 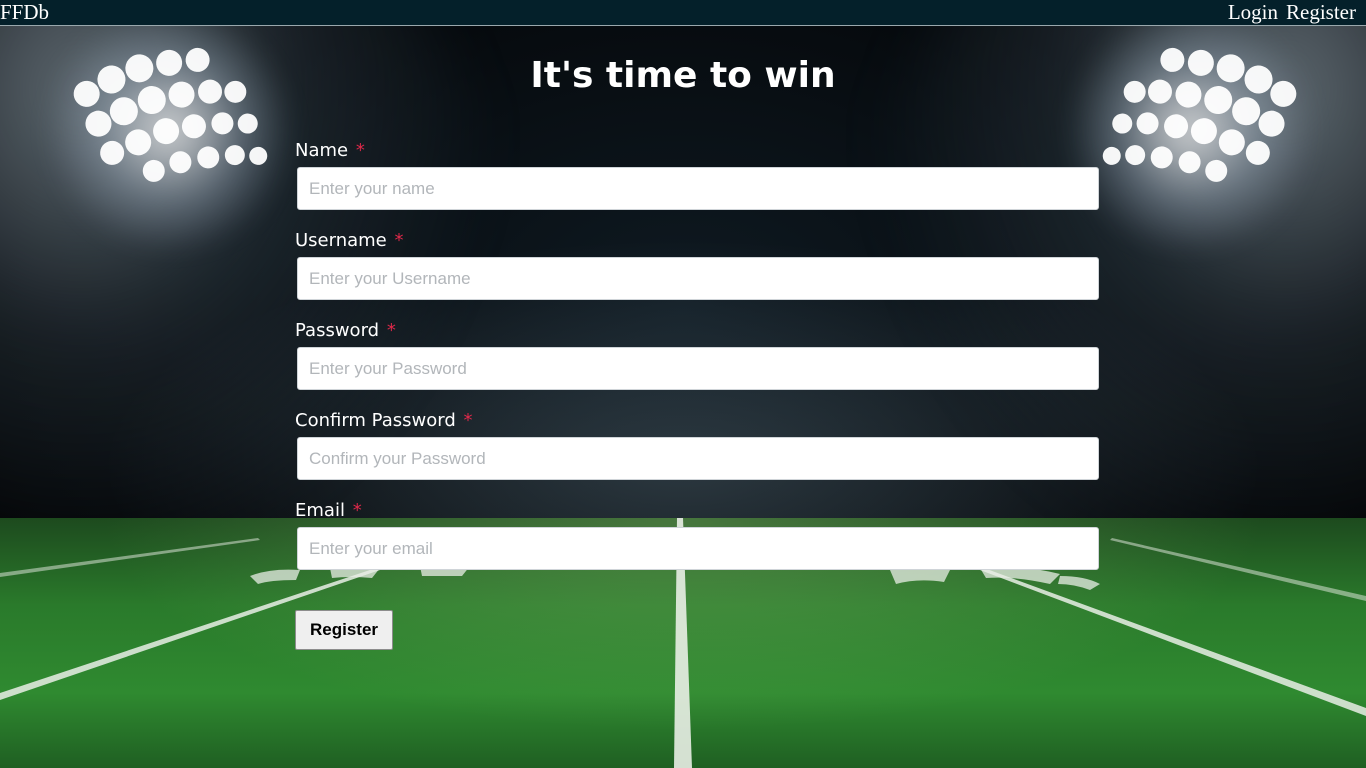 I want to click on username-input, so click(x=698, y=278).